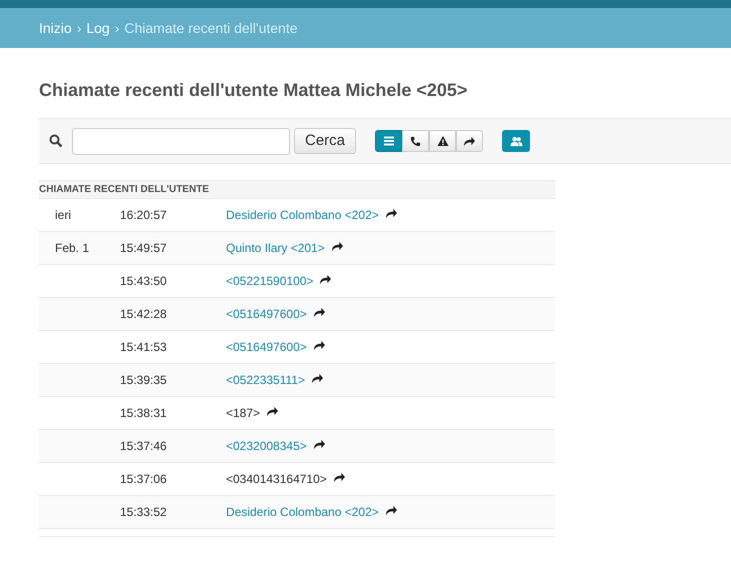 This screenshot has width=731, height=565. Describe the element at coordinates (243, 413) in the screenshot. I see `caller-text: <187>` at that location.